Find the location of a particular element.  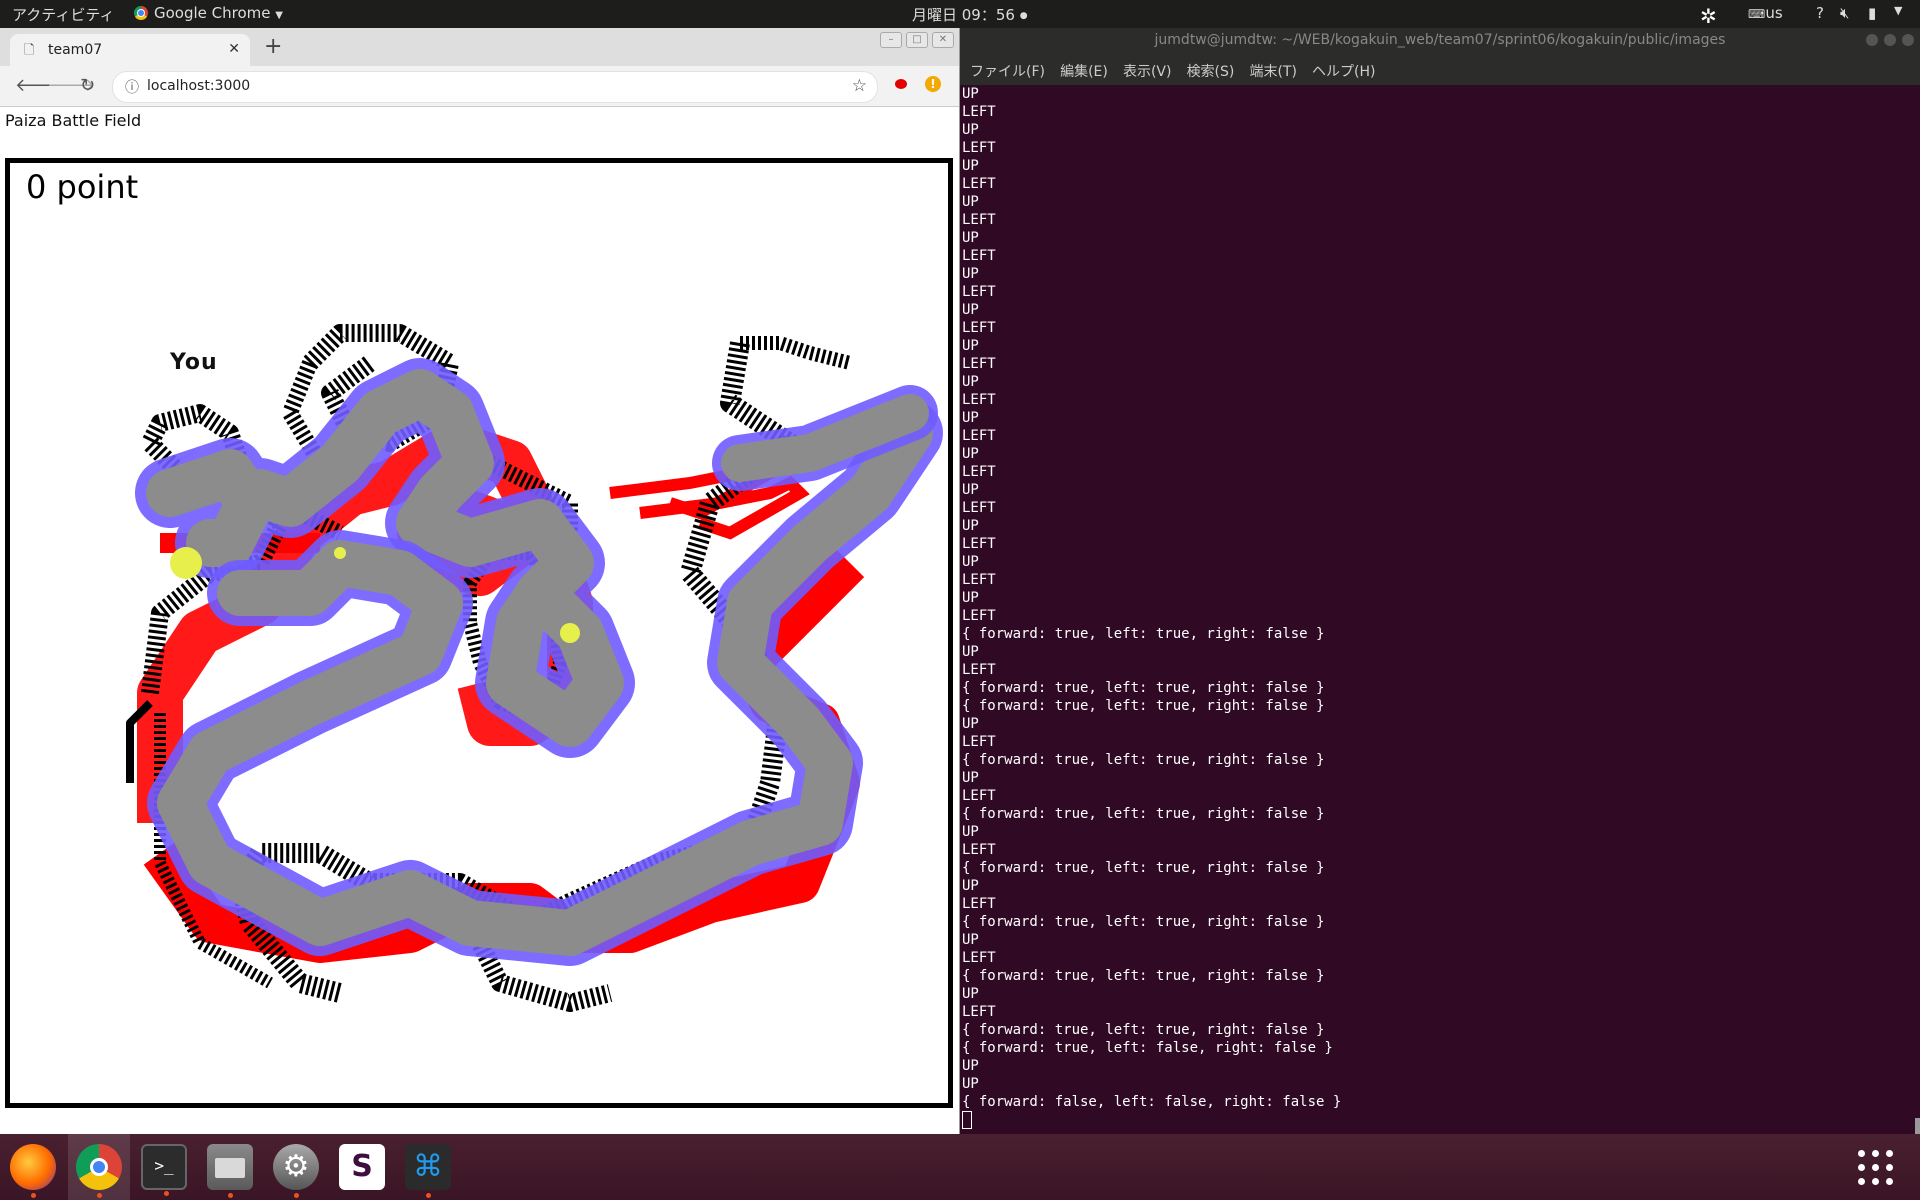

activities-button: アクティビティ is located at coordinates (63, 14).